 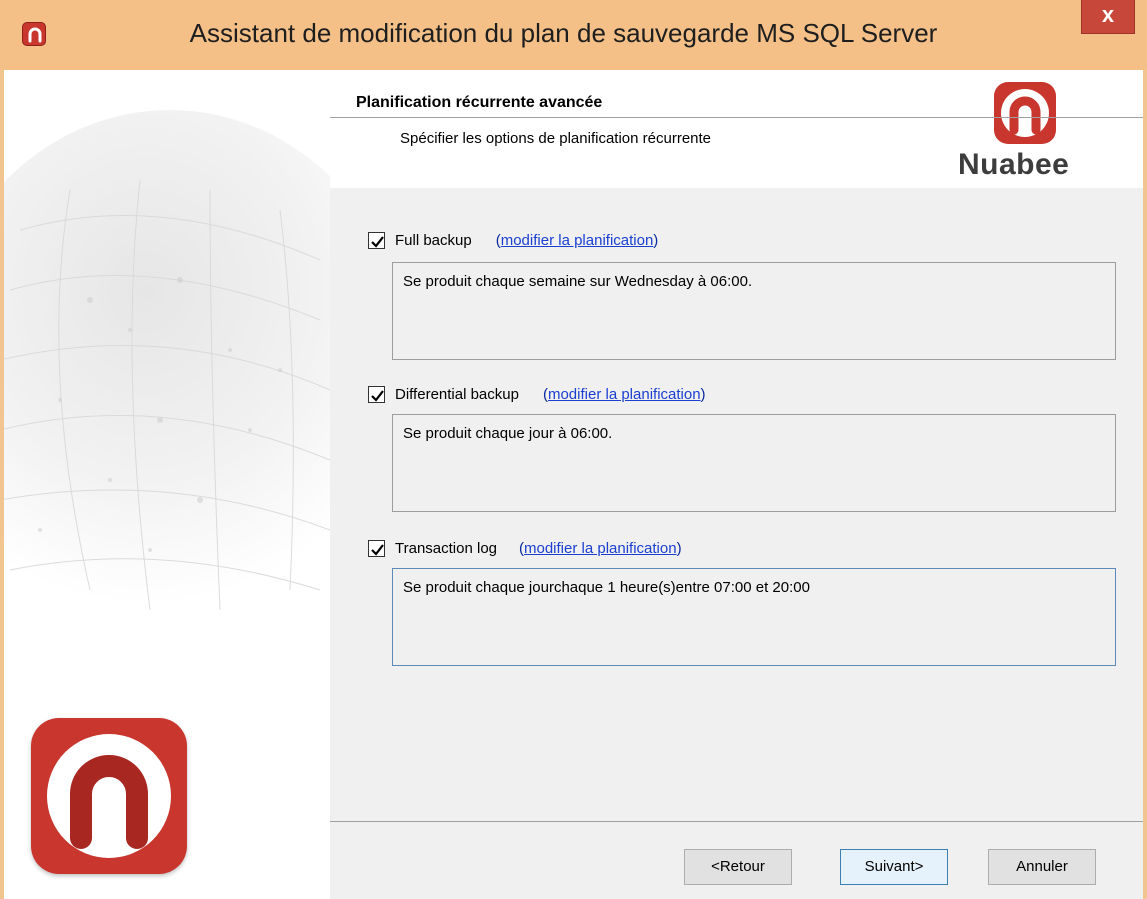 I want to click on full-backup-schedule-link-wrap: (modifier la planification), so click(x=577, y=240).